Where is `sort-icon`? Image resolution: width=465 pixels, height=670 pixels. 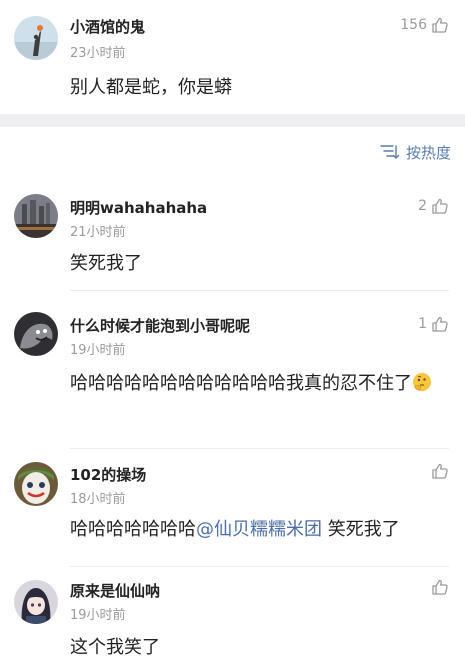
sort-icon is located at coordinates (390, 152).